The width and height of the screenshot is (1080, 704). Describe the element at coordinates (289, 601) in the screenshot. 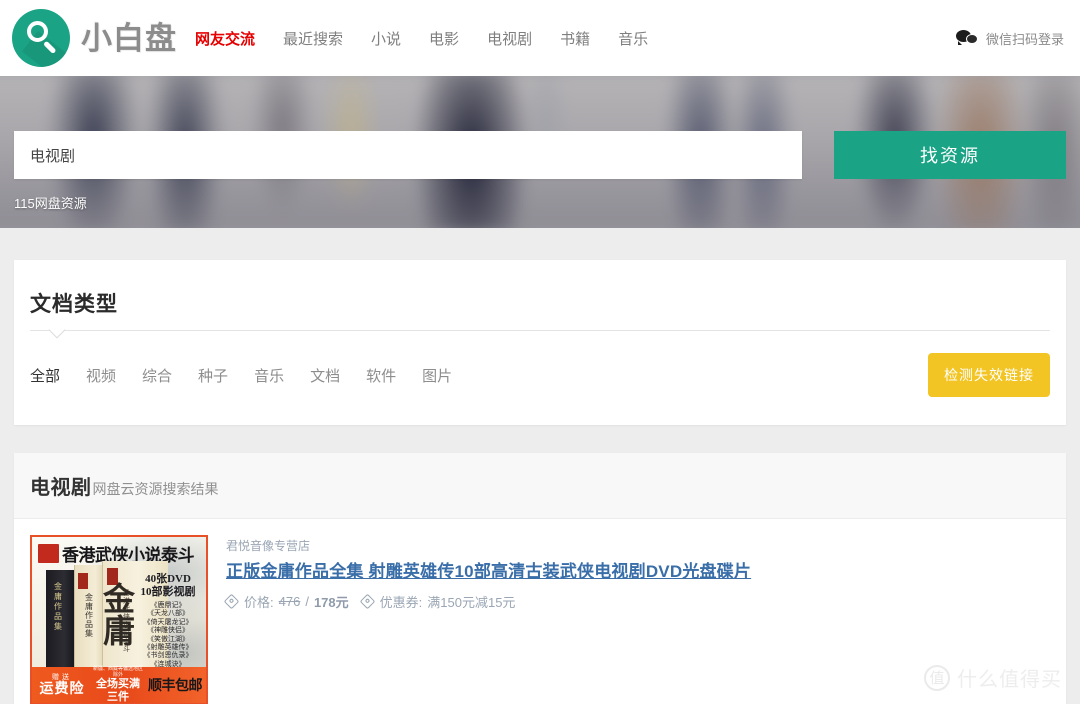

I see `promo-price-original: 476` at that location.